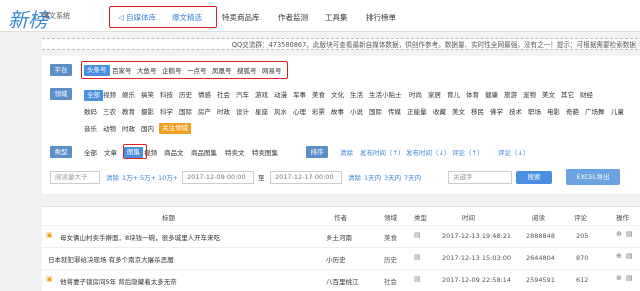 The width and height of the screenshot is (640, 291). What do you see at coordinates (434, 95) in the screenshot?
I see `domain-option: 家居` at bounding box center [434, 95].